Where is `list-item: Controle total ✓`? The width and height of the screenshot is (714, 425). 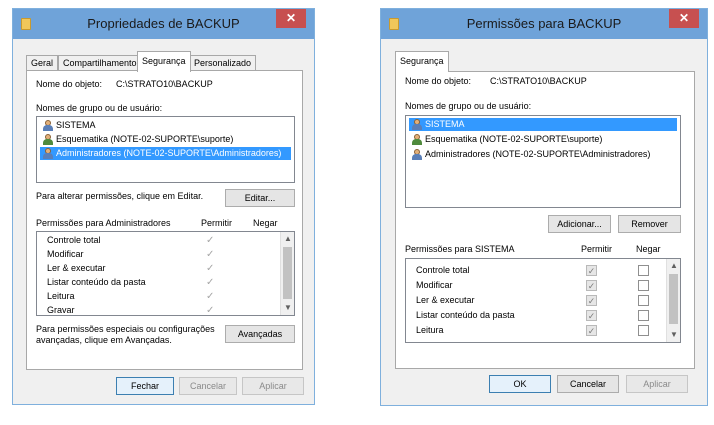 list-item: Controle total ✓ is located at coordinates (538, 270).